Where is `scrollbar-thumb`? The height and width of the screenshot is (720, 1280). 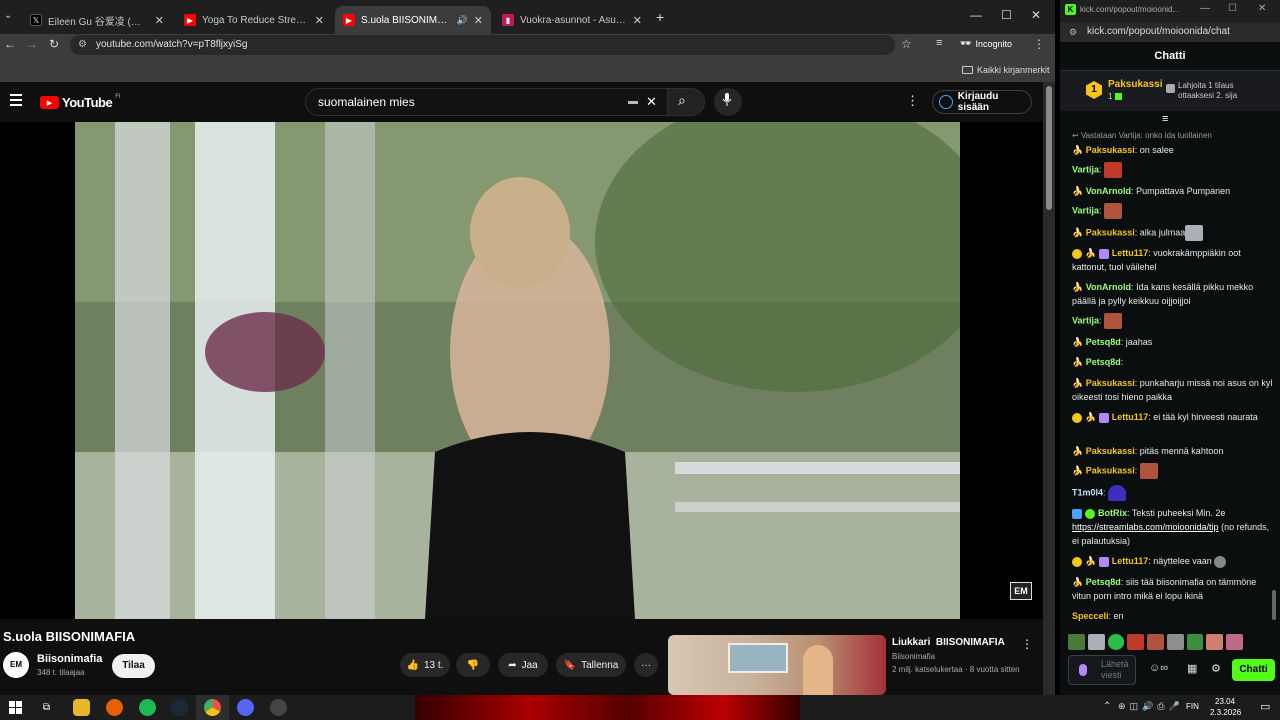
scrollbar-thumb is located at coordinates (1049, 148).